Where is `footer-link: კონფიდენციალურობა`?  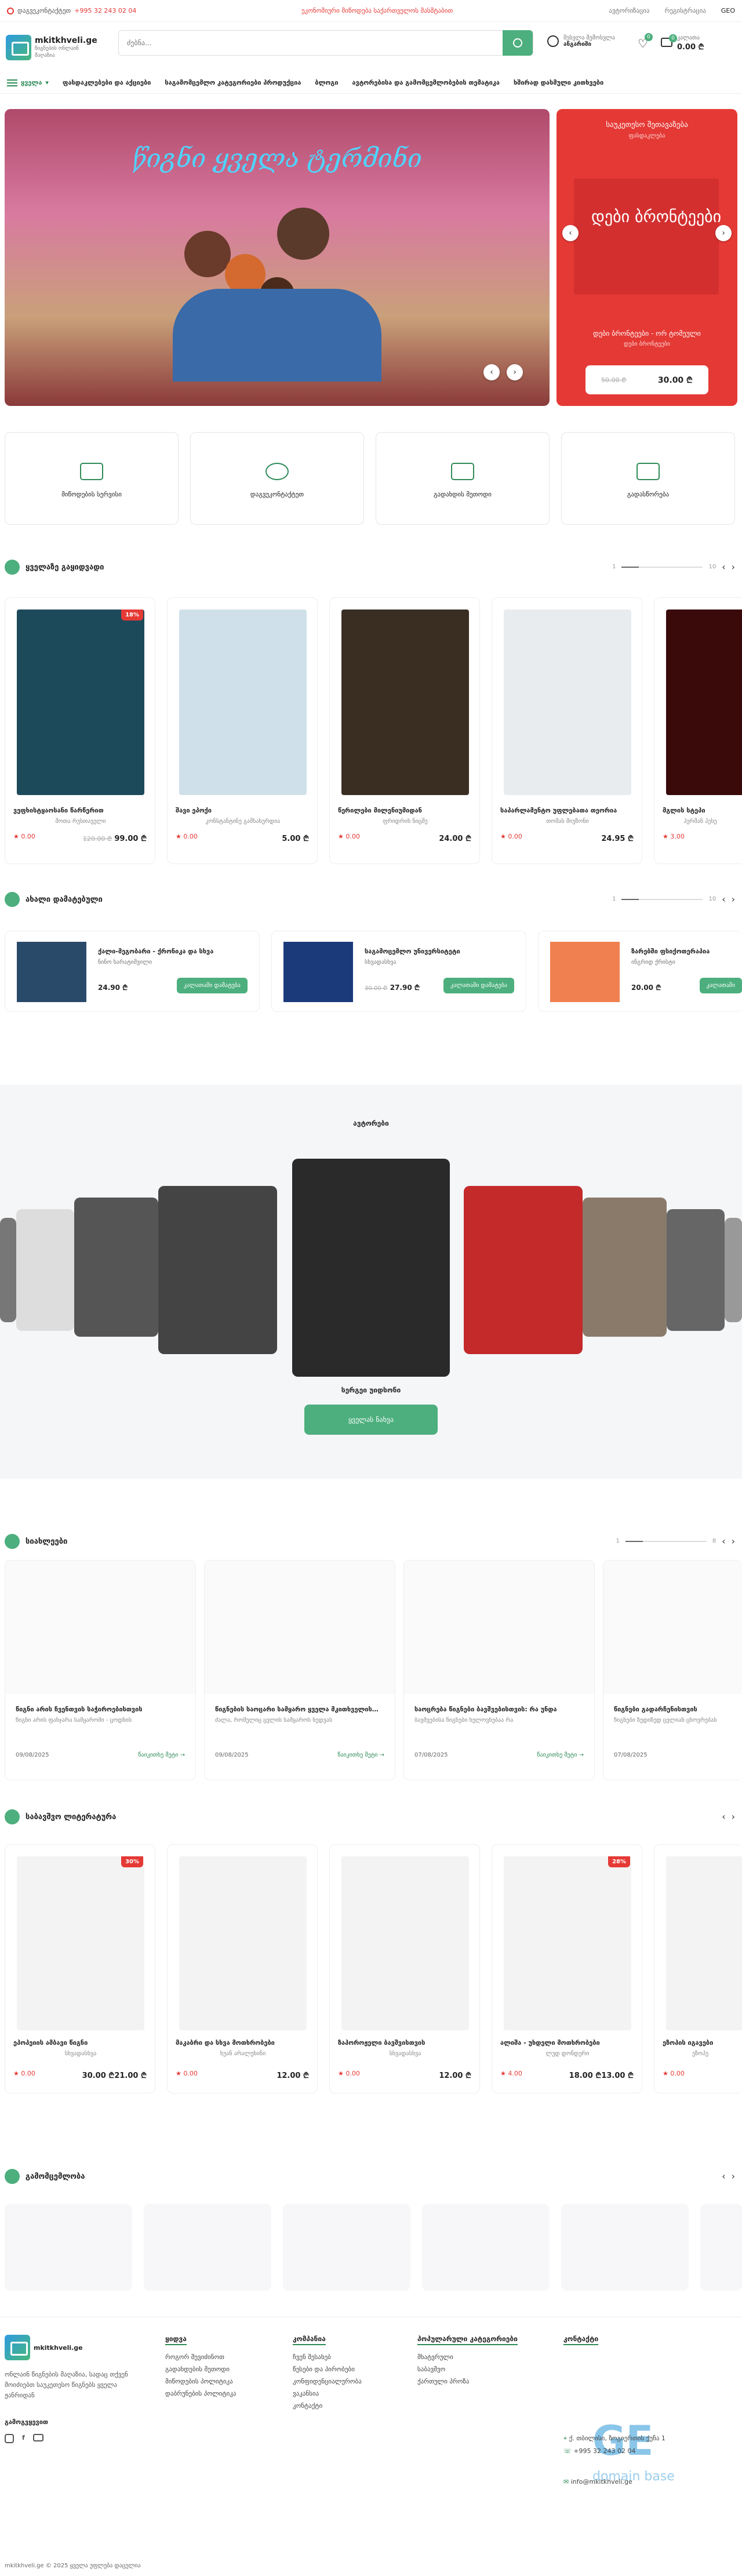 footer-link: კონფიდენციალურობა is located at coordinates (328, 2381).